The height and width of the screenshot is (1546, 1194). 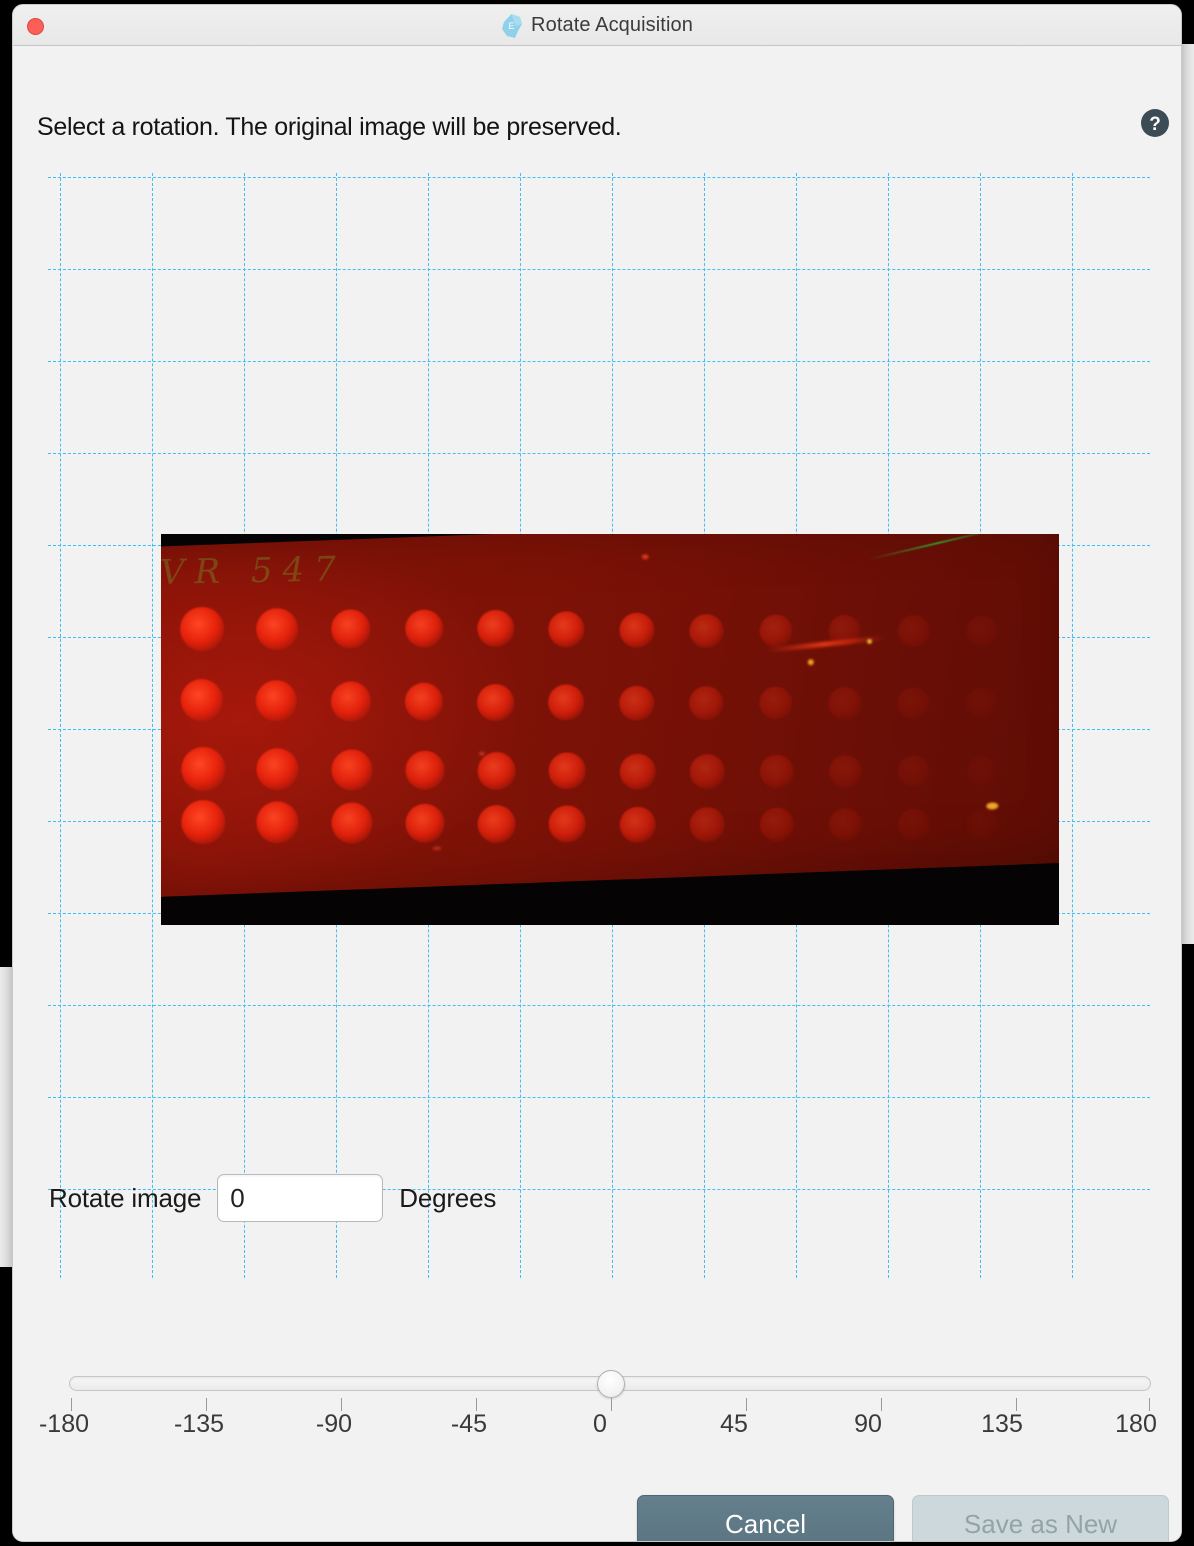 What do you see at coordinates (1188, 494) in the screenshot?
I see `backdrop-band-right` at bounding box center [1188, 494].